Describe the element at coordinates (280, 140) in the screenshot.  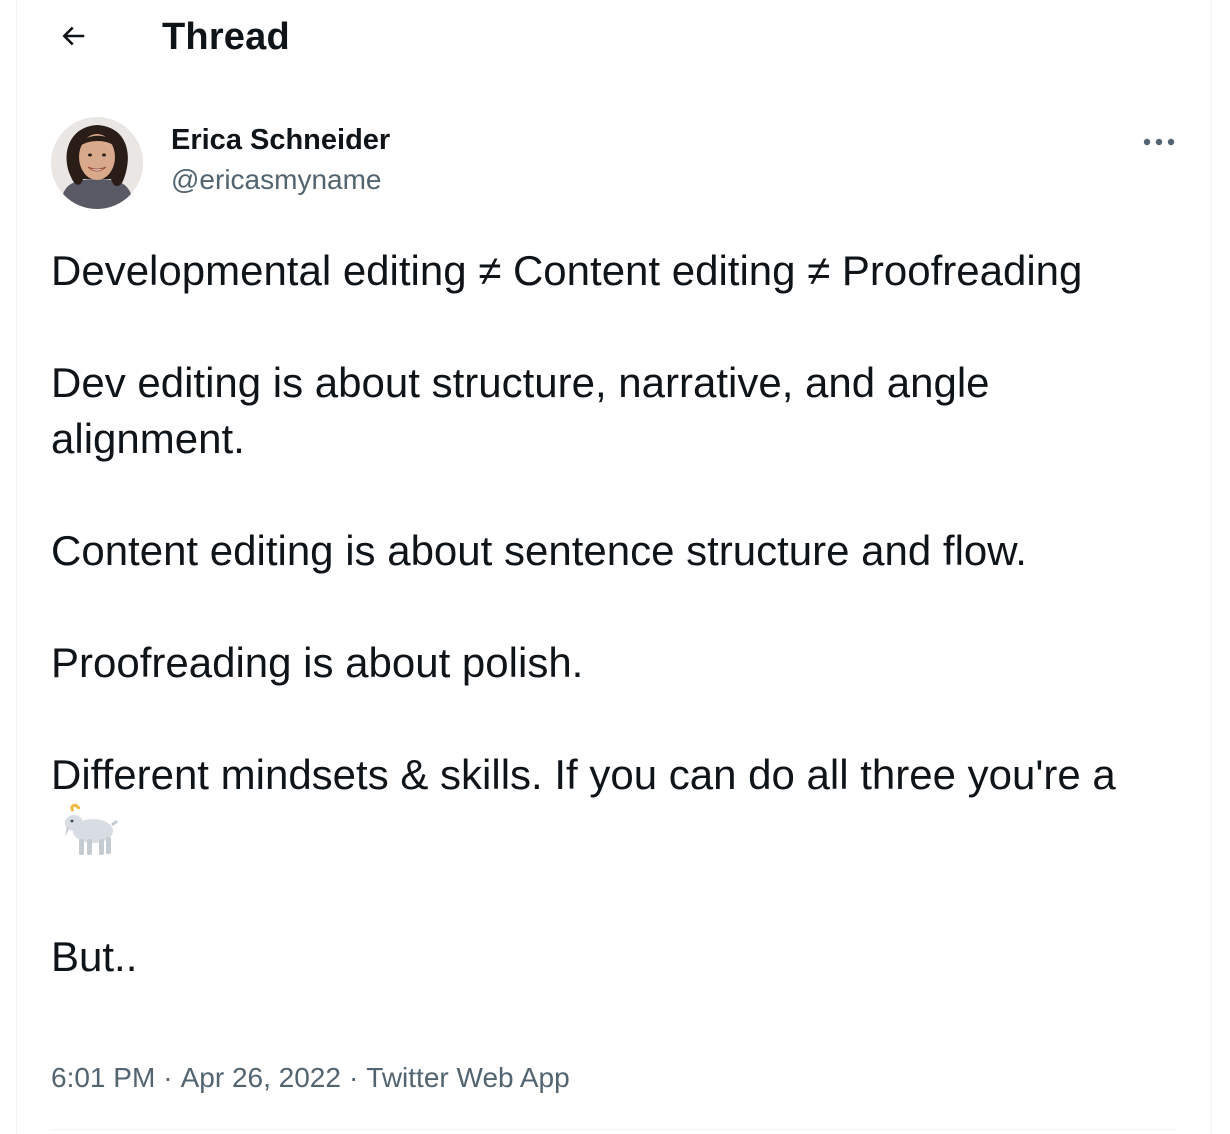
I see `author-name: Erica Schneider` at that location.